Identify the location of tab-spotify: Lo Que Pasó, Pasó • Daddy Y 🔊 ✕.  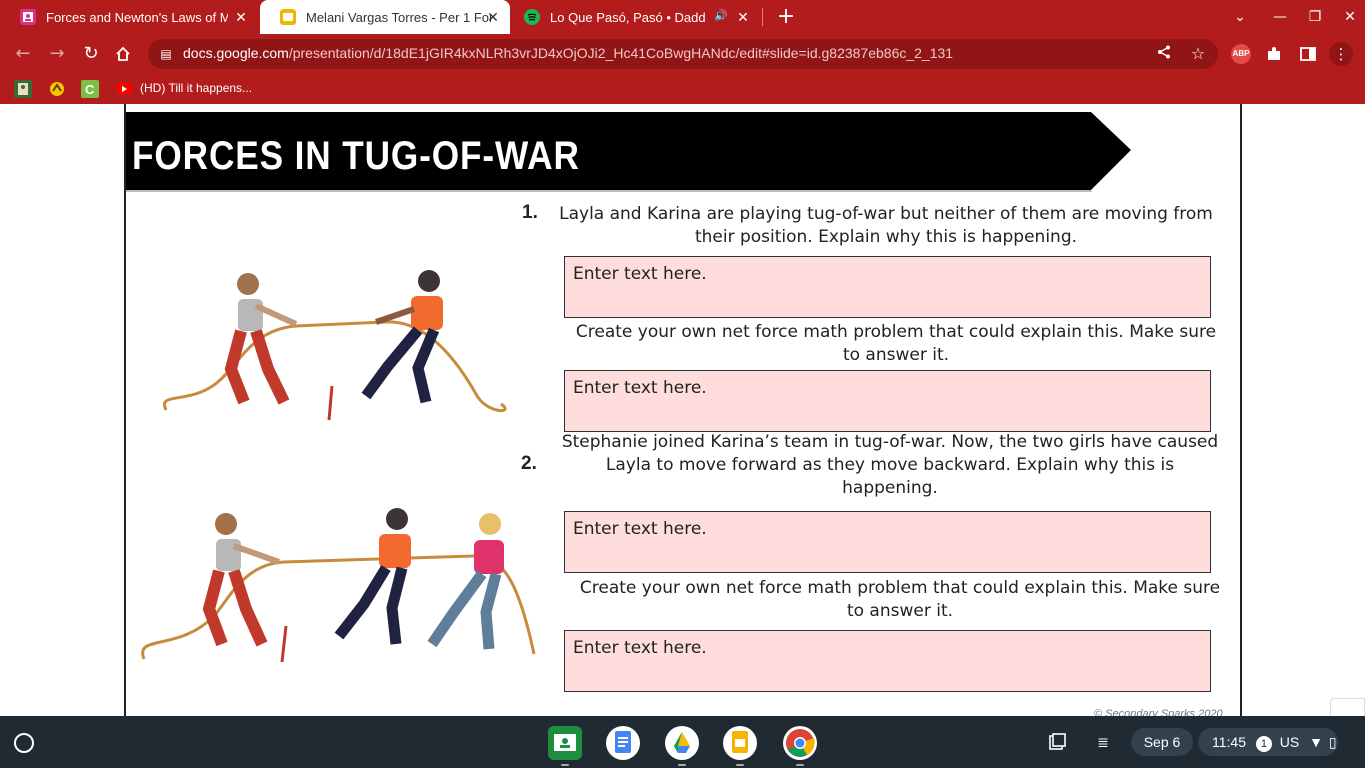
(635, 17).